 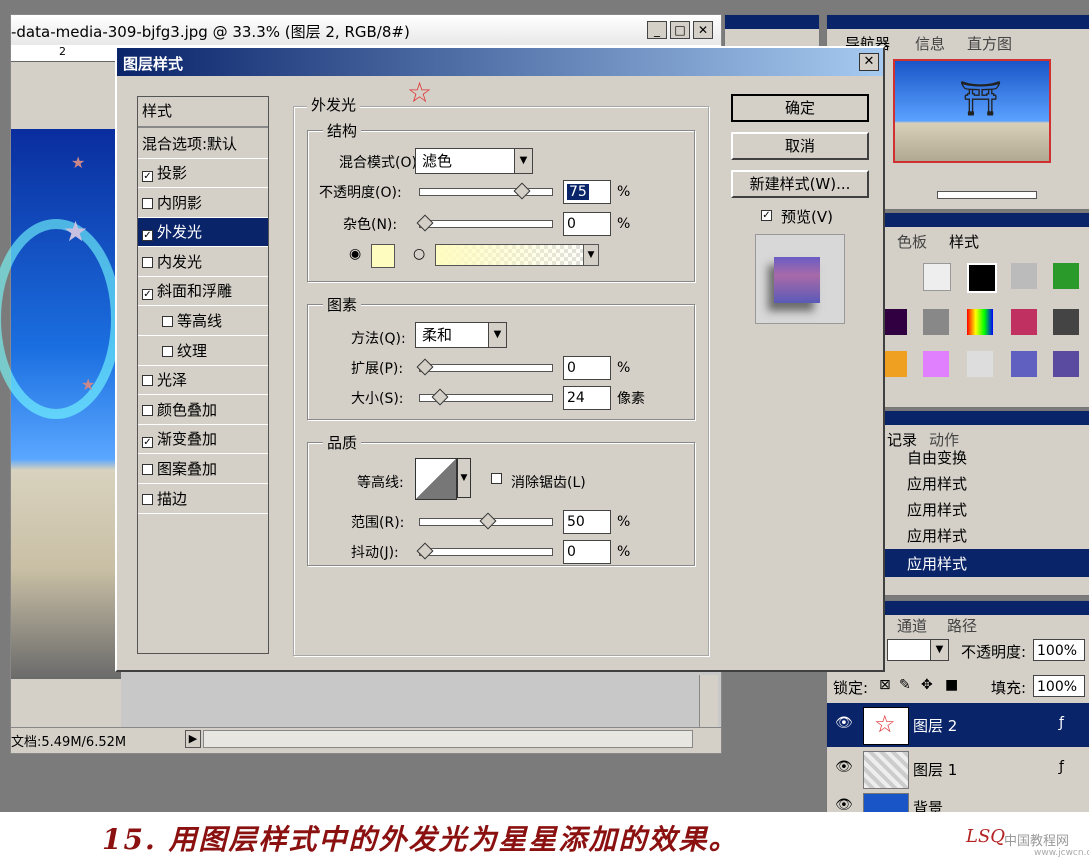 What do you see at coordinates (203, 112) in the screenshot?
I see `styles-header: 样式` at bounding box center [203, 112].